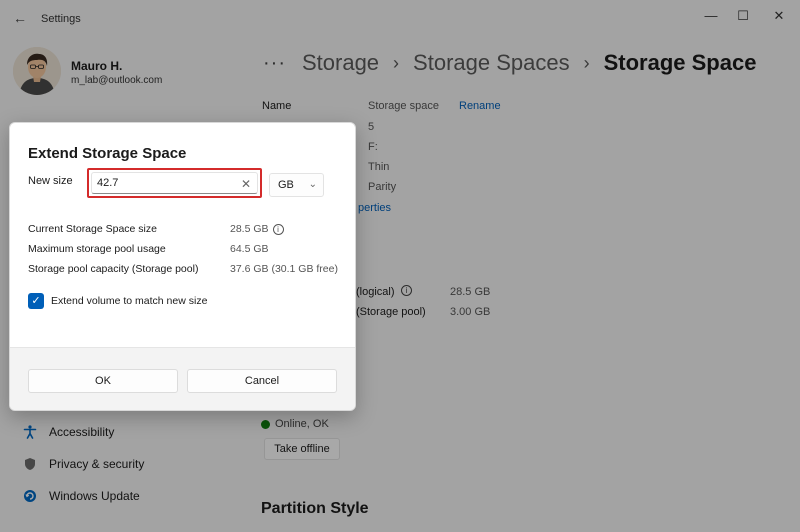  I want to click on pool-capacity-value: 37.6 GB (30.1 GB free), so click(284, 269).